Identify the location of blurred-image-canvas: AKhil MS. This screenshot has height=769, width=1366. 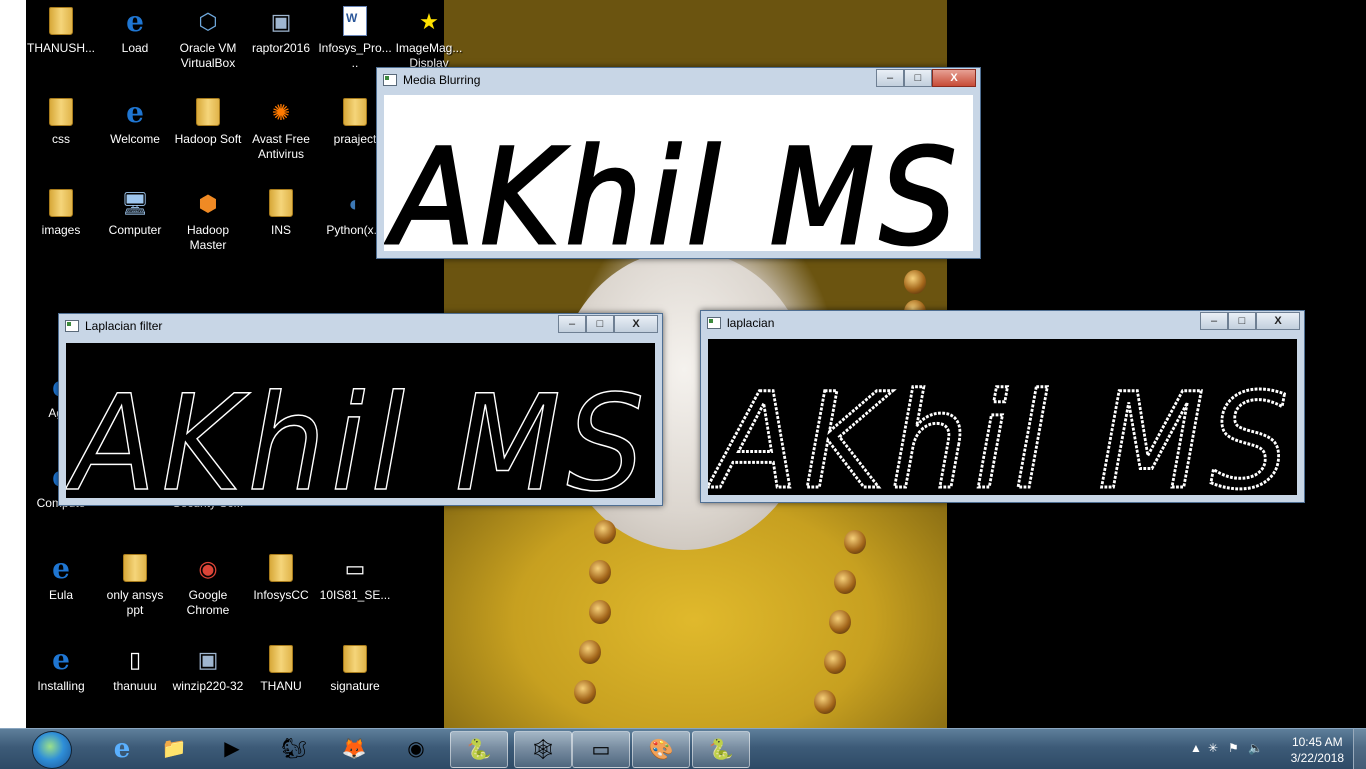
(678, 173).